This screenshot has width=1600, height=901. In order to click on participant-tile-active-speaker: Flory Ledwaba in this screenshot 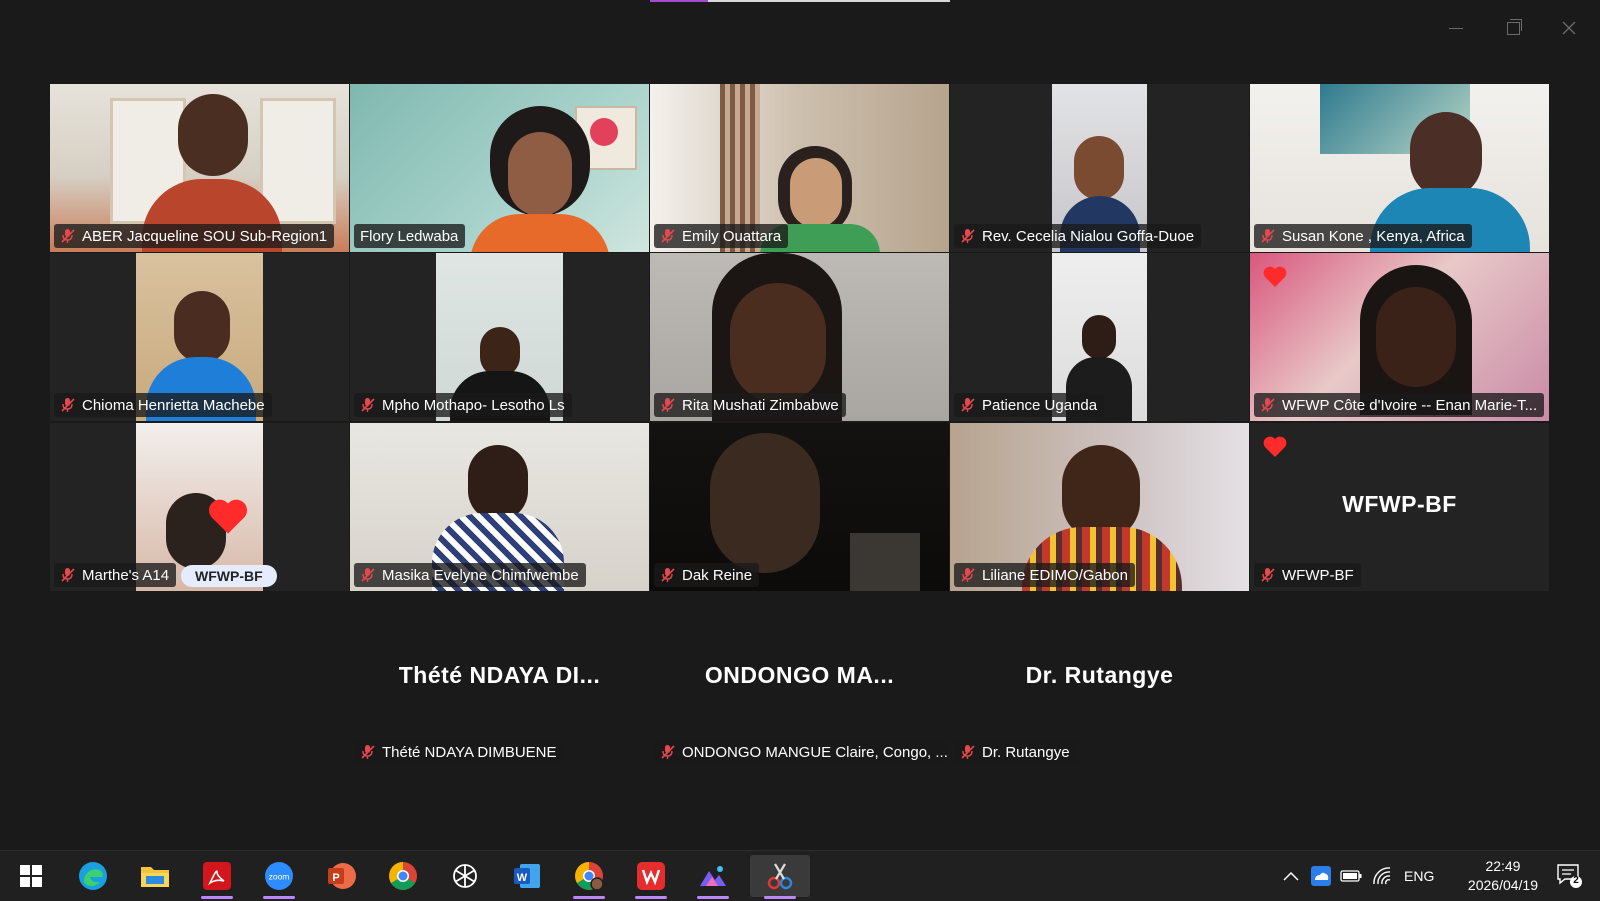, I will do `click(499, 168)`.